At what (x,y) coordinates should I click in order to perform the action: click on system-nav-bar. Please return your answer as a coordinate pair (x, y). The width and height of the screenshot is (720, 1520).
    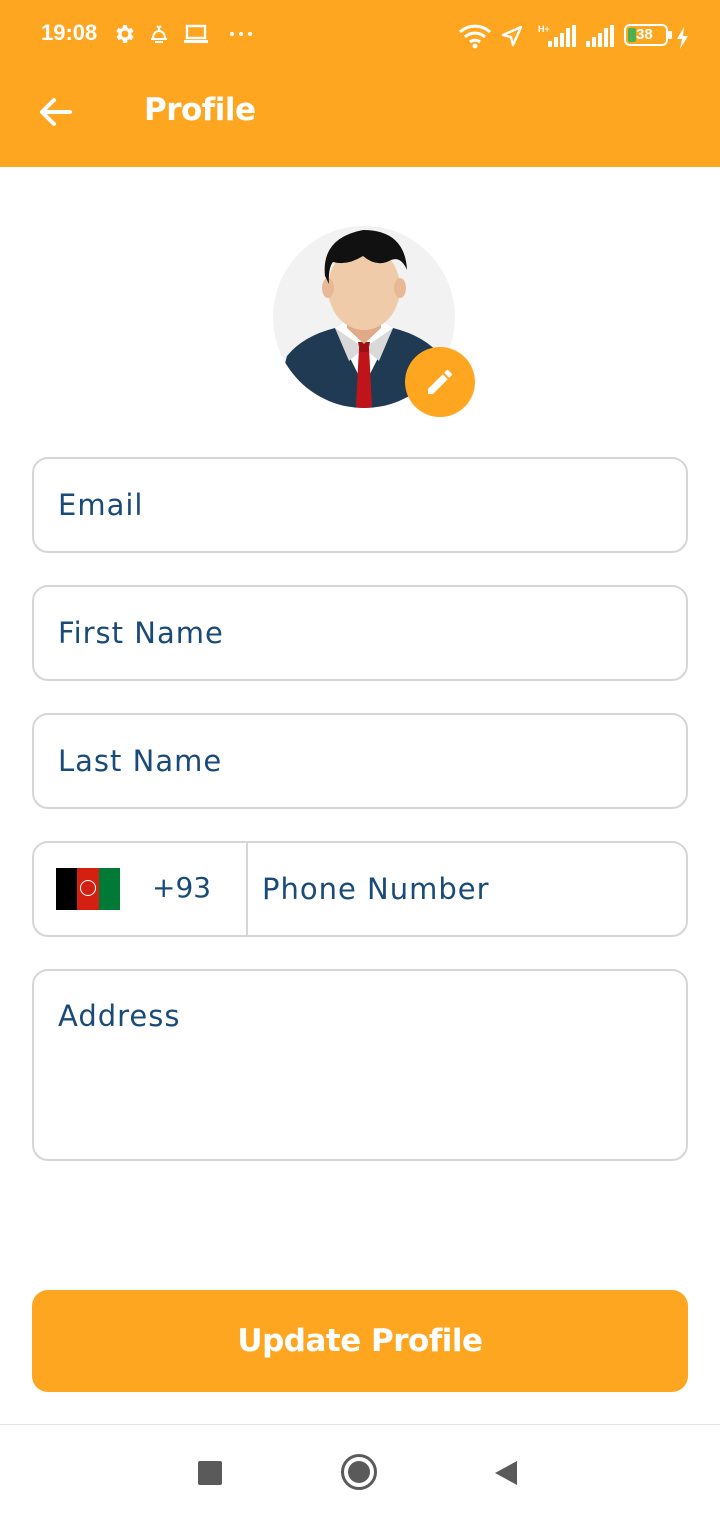
    Looking at the image, I should click on (360, 1472).